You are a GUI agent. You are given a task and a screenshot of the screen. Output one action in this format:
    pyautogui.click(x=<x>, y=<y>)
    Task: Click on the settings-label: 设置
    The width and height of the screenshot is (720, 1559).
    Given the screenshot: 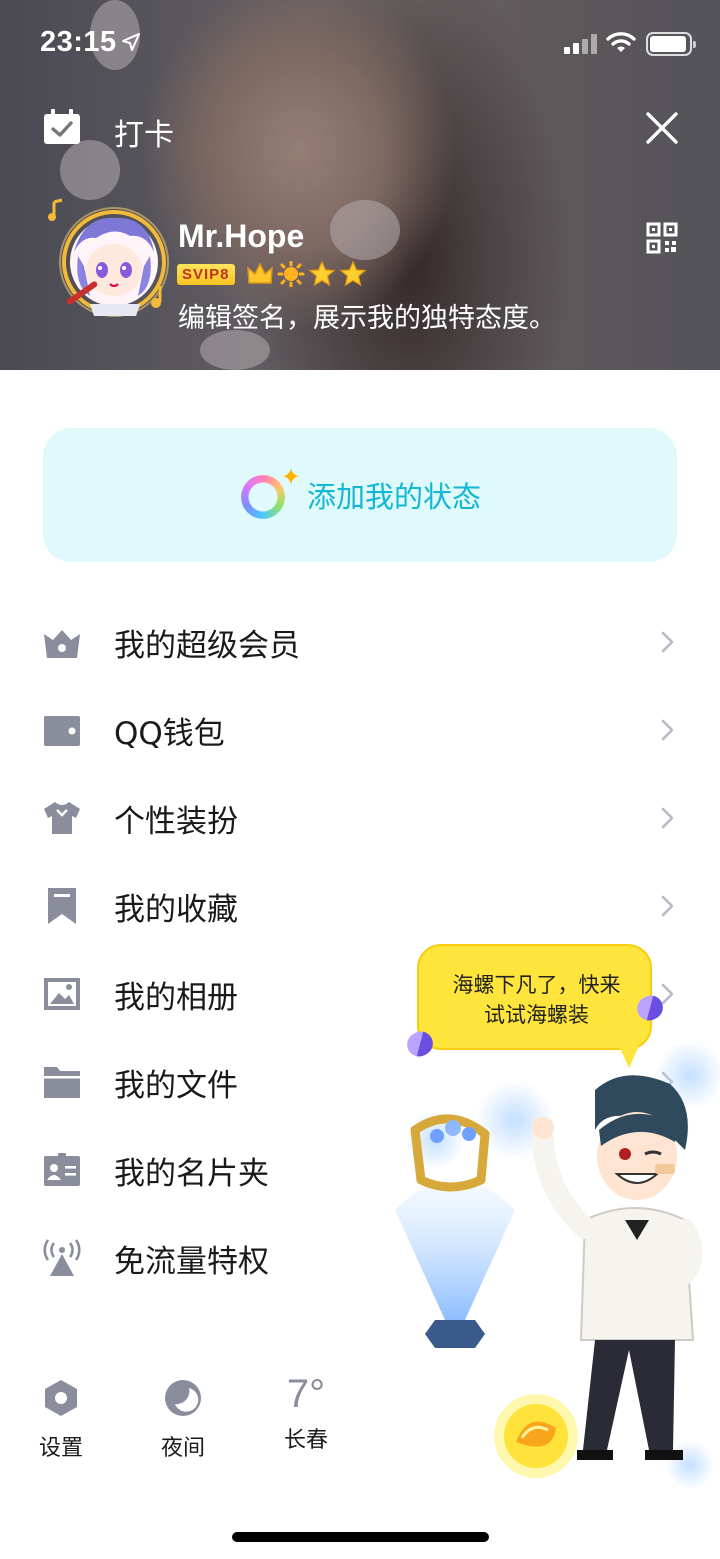 What is the action you would take?
    pyautogui.click(x=60, y=1448)
    